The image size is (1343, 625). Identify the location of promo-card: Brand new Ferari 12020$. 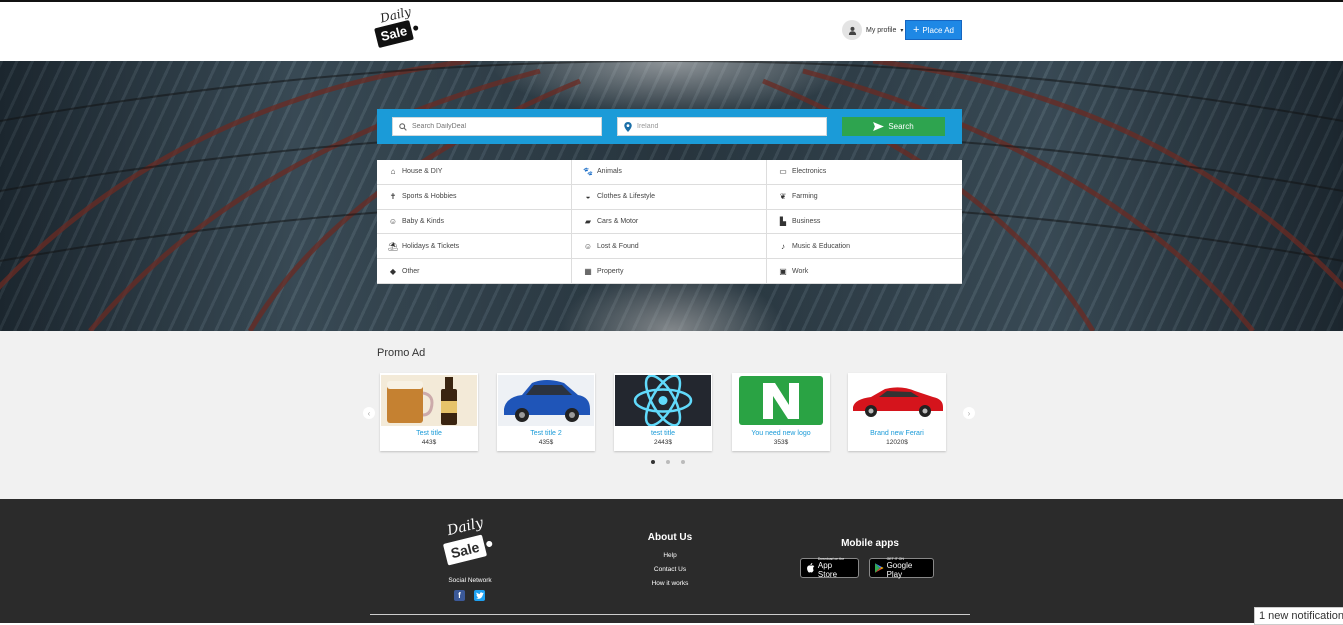
(897, 412).